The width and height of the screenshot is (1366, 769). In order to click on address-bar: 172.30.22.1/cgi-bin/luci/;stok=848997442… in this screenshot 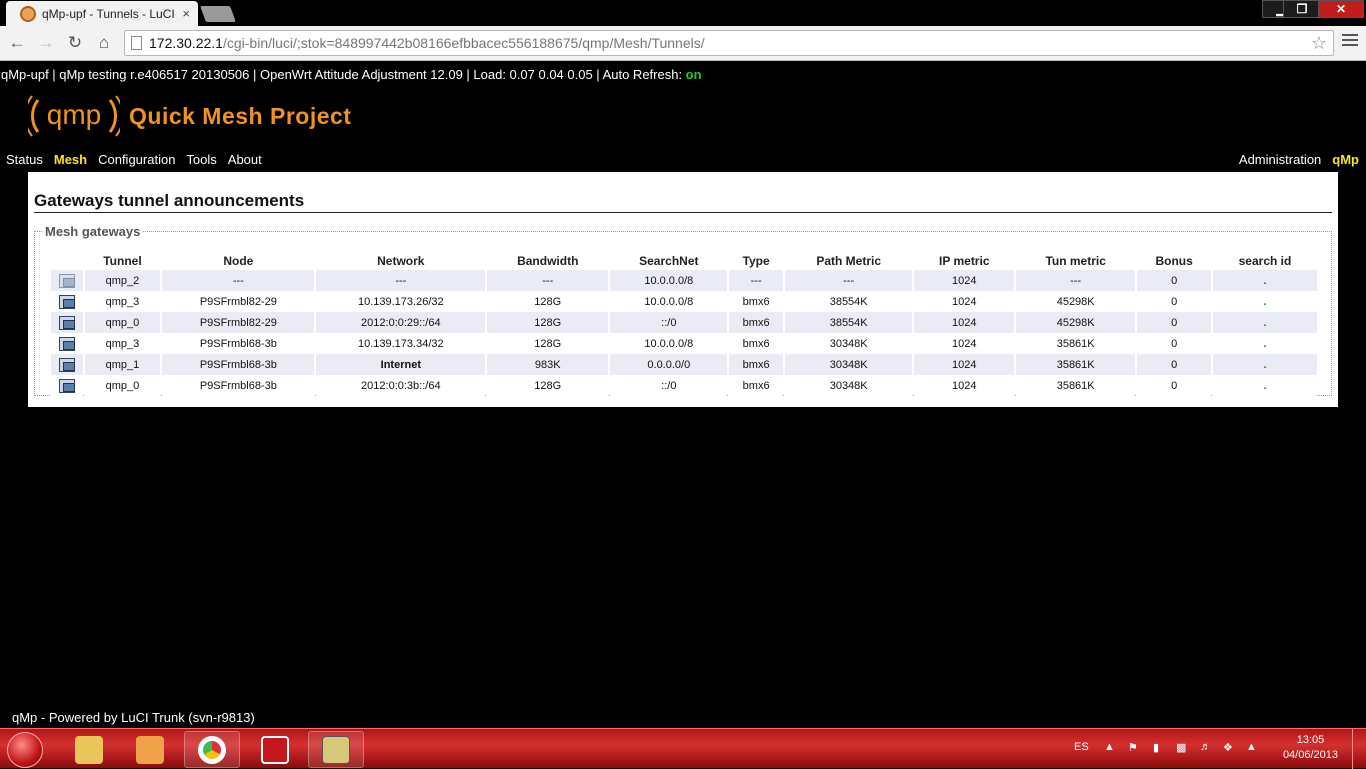, I will do `click(729, 43)`.